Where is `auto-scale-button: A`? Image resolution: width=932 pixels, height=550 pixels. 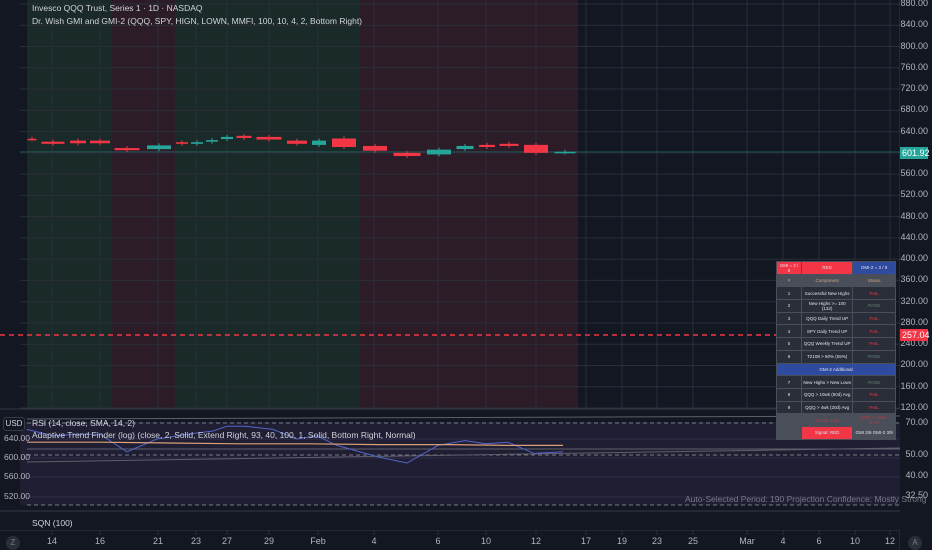 auto-scale-button: A is located at coordinates (915, 543).